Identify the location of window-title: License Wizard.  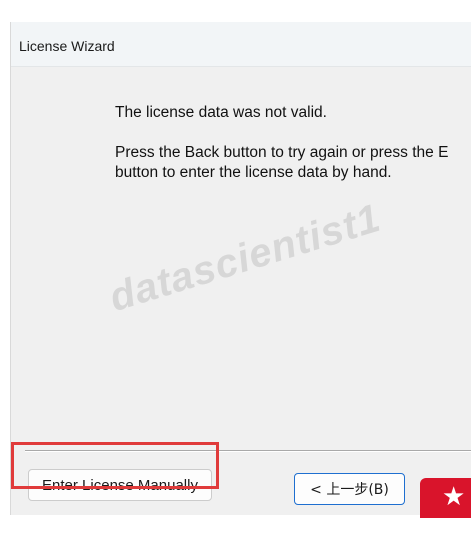
(67, 46).